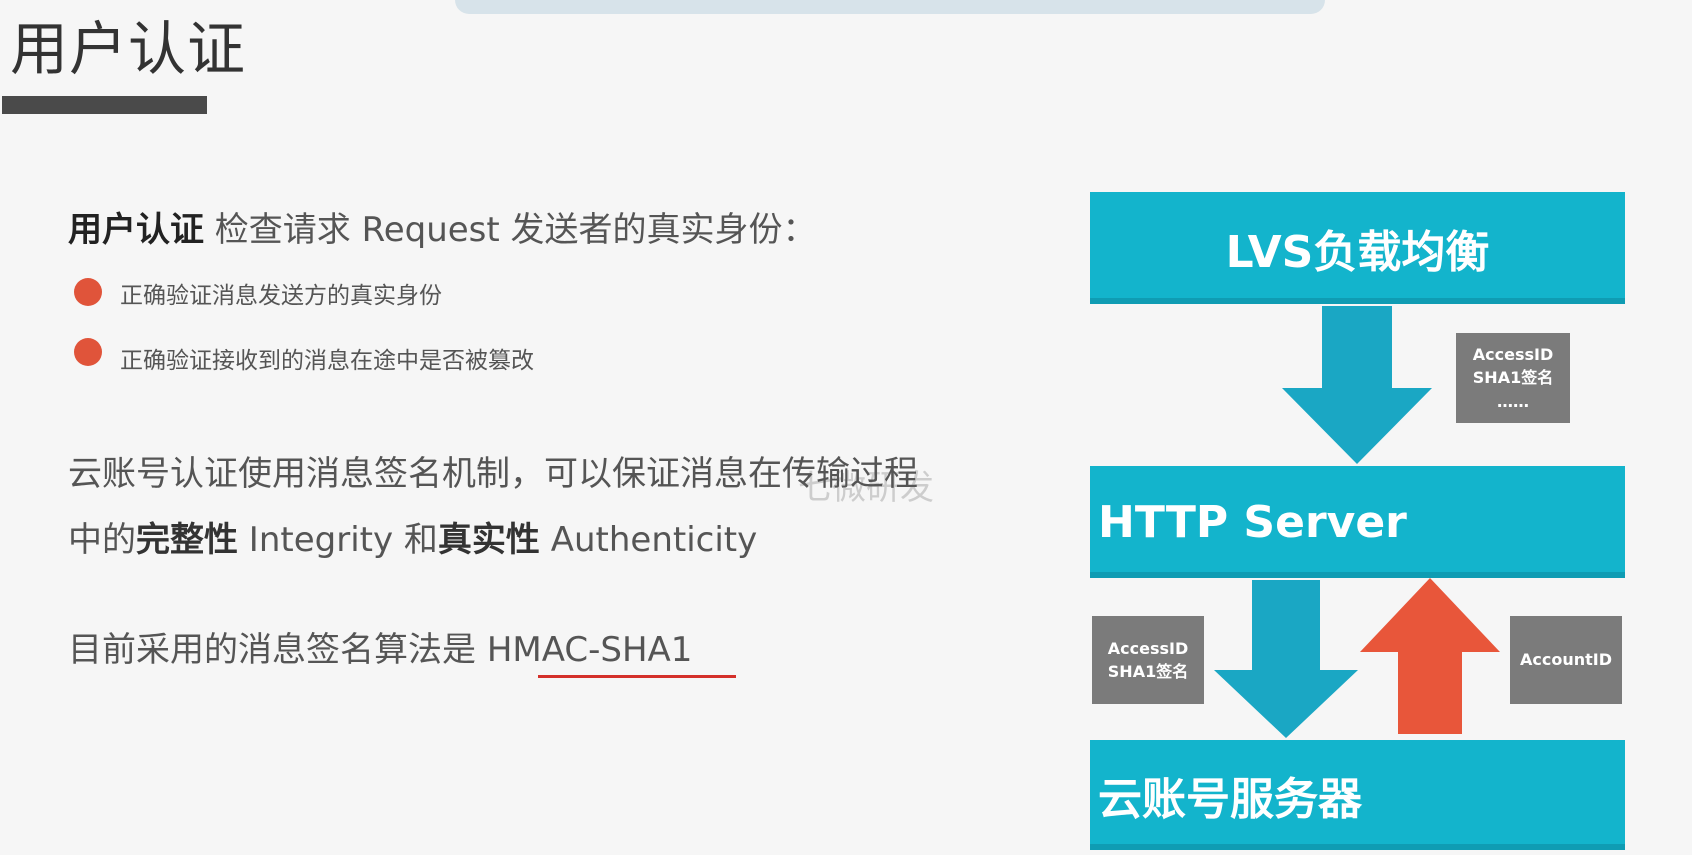 This screenshot has width=1692, height=855. I want to click on algorithm-prefix: 目前采用的消息签名算法是, so click(277, 650).